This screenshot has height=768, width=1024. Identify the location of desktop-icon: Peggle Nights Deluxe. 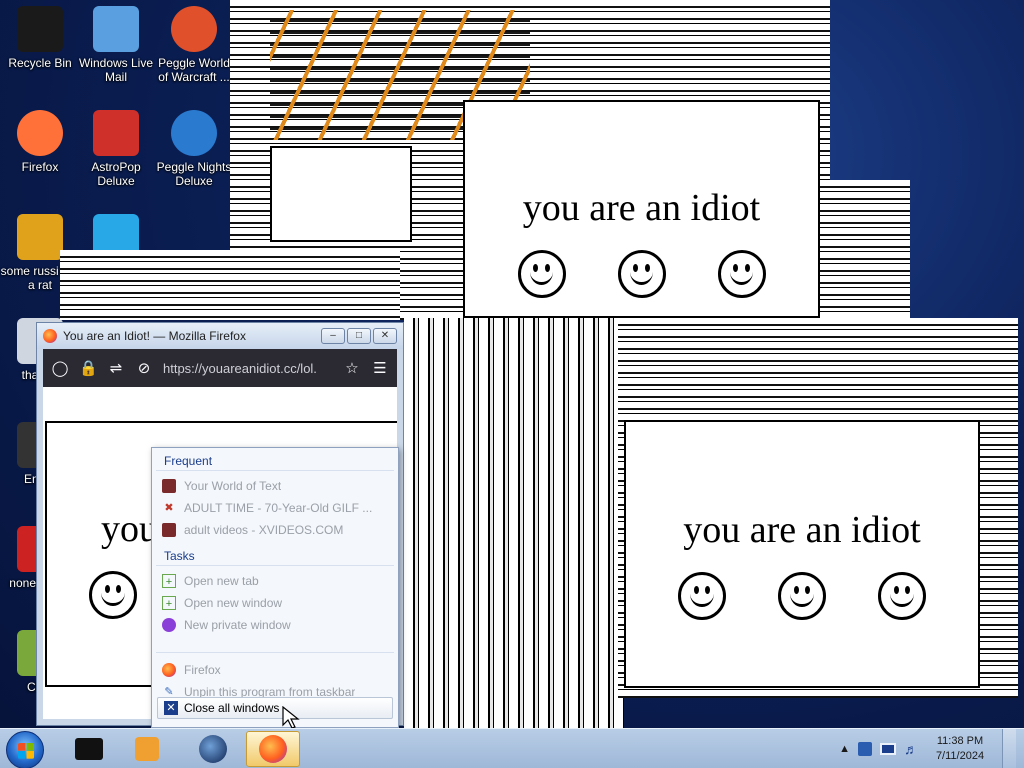
(194, 149).